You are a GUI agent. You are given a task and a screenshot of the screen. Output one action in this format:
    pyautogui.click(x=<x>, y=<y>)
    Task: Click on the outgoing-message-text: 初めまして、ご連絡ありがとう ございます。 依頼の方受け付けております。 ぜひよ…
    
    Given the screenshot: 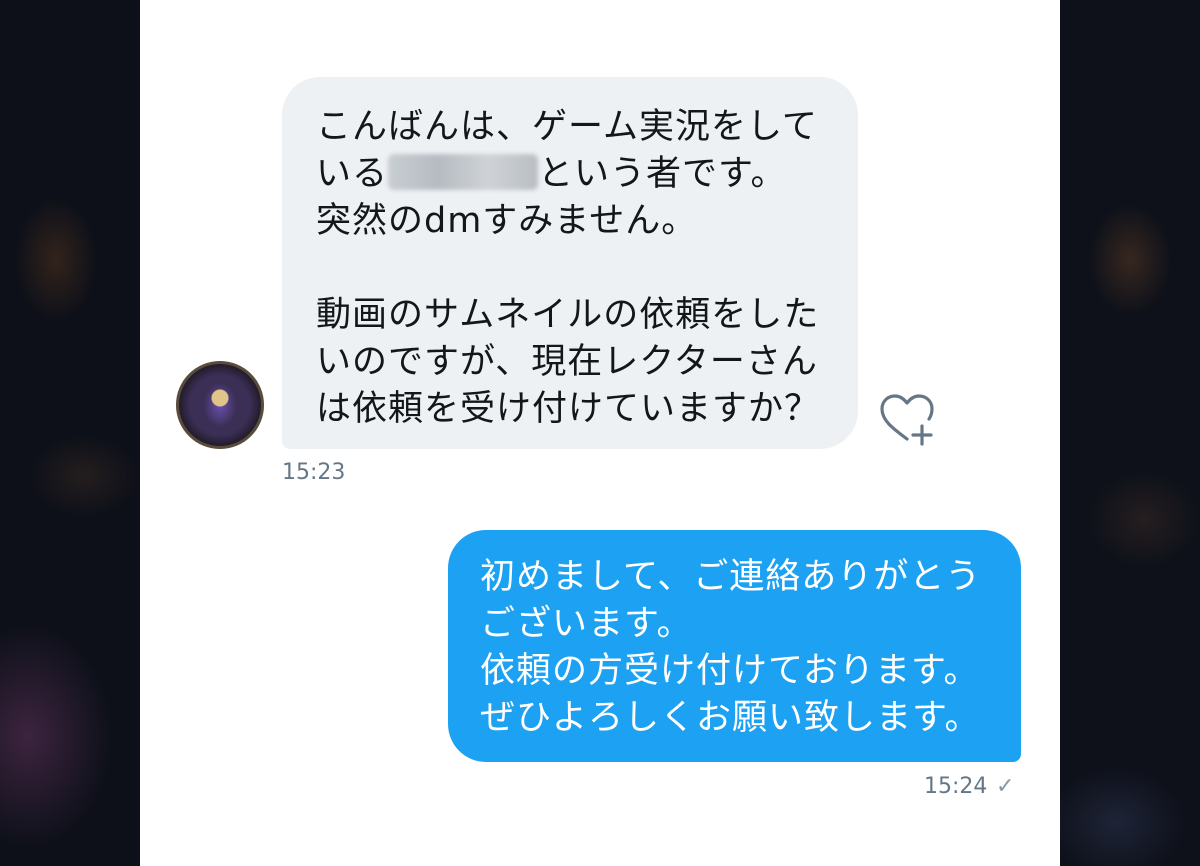 What is the action you would take?
    pyautogui.click(x=731, y=647)
    